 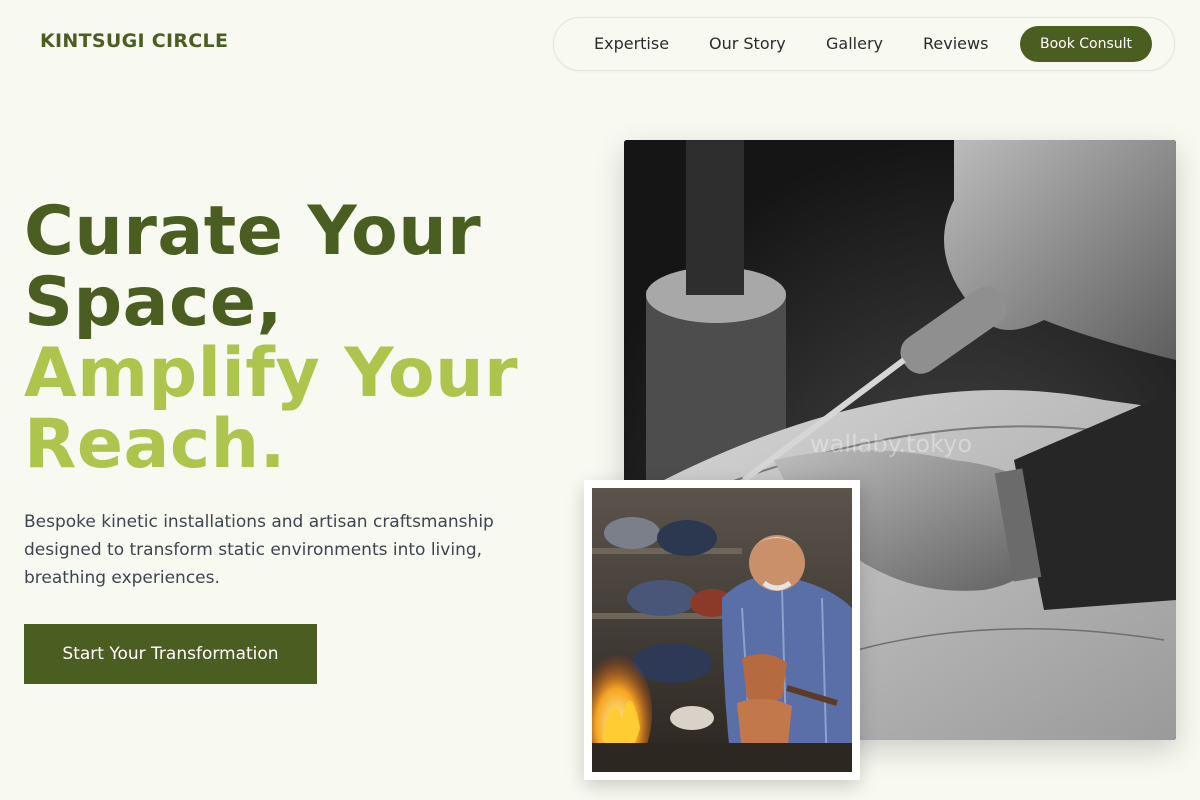 What do you see at coordinates (631, 44) in the screenshot?
I see `nav-link-expertise: Expertise` at bounding box center [631, 44].